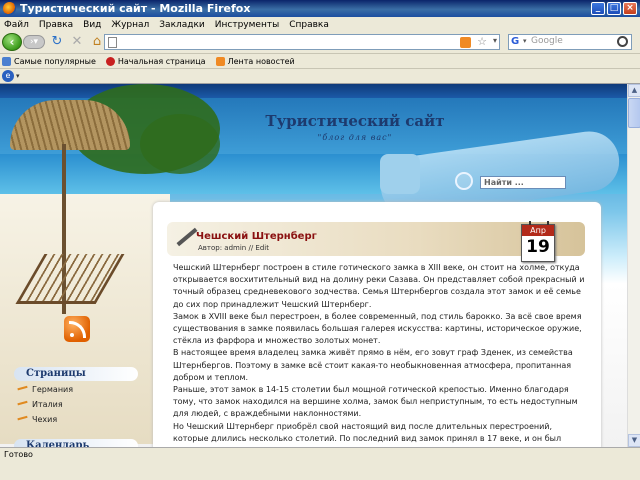 The height and width of the screenshot is (480, 640). What do you see at coordinates (538, 247) in the screenshot?
I see `date-day: 19` at bounding box center [538, 247].